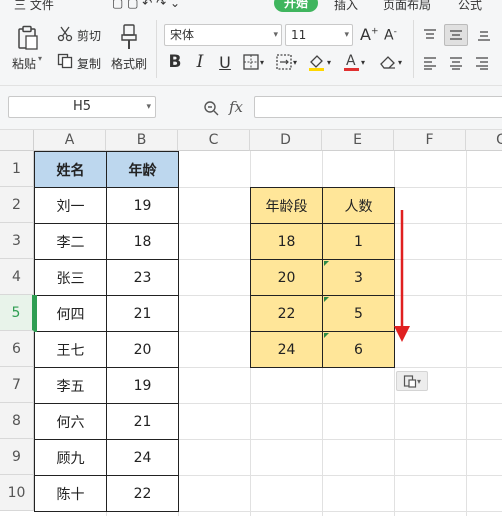  Describe the element at coordinates (142, 493) in the screenshot. I see `cell-age: 22` at that location.